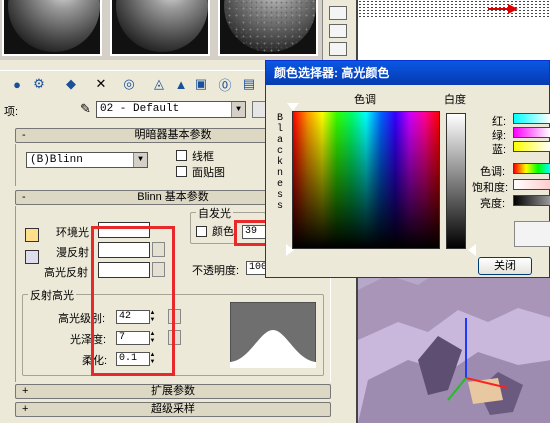 This screenshot has width=550, height=423. What do you see at coordinates (453, 30) in the screenshot?
I see `viewport-top` at bounding box center [453, 30].